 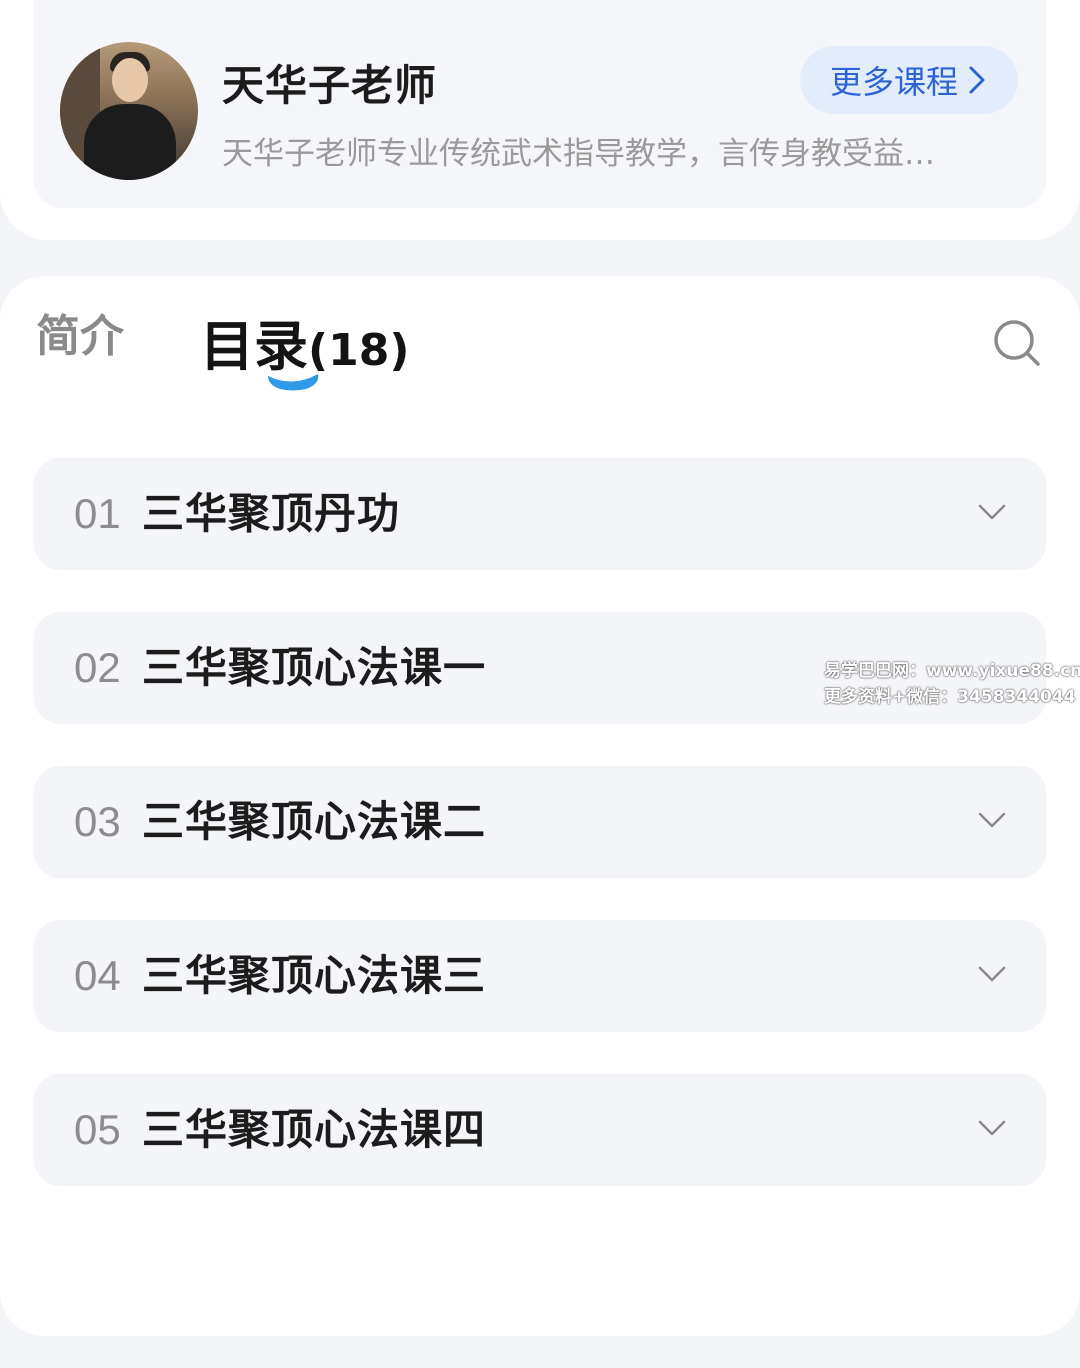 What do you see at coordinates (80, 332) in the screenshot?
I see `tab-intro: 简介` at bounding box center [80, 332].